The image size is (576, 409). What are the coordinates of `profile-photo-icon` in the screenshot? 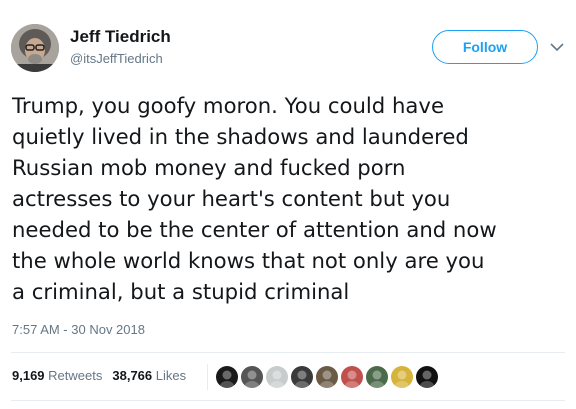 It's located at (35, 48).